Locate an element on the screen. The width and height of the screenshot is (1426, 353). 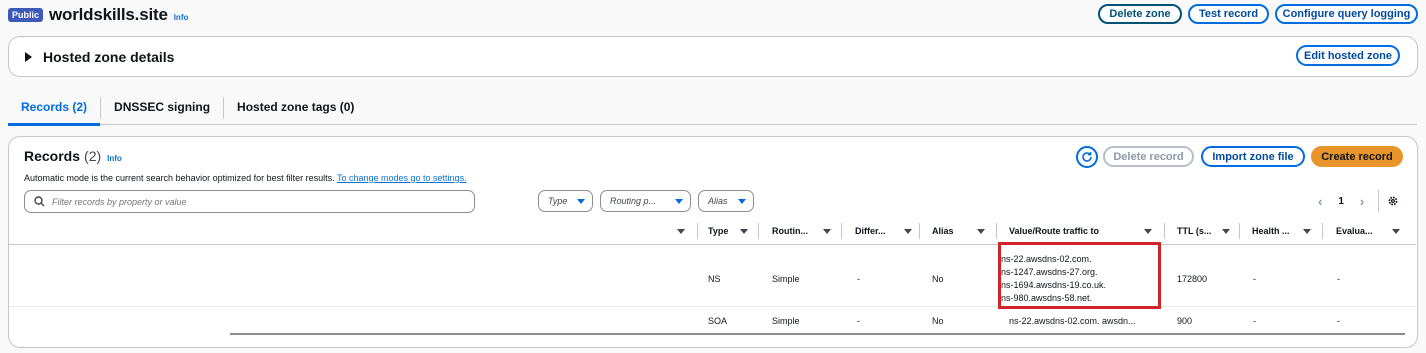
caret-right-icon is located at coordinates (28, 57).